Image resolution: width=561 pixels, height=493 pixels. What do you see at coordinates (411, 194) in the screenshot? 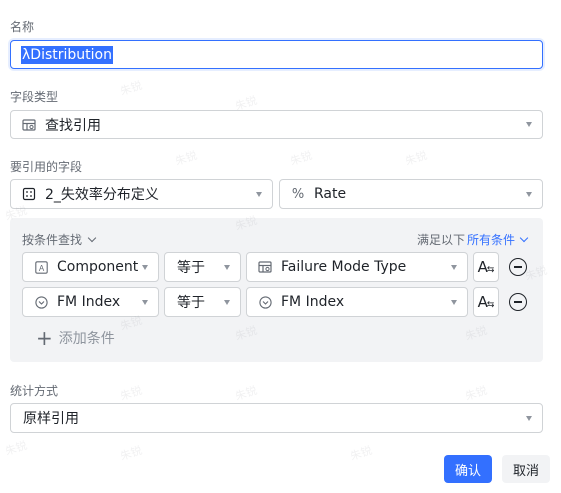
I see `ref-field-select: % Rate` at bounding box center [411, 194].